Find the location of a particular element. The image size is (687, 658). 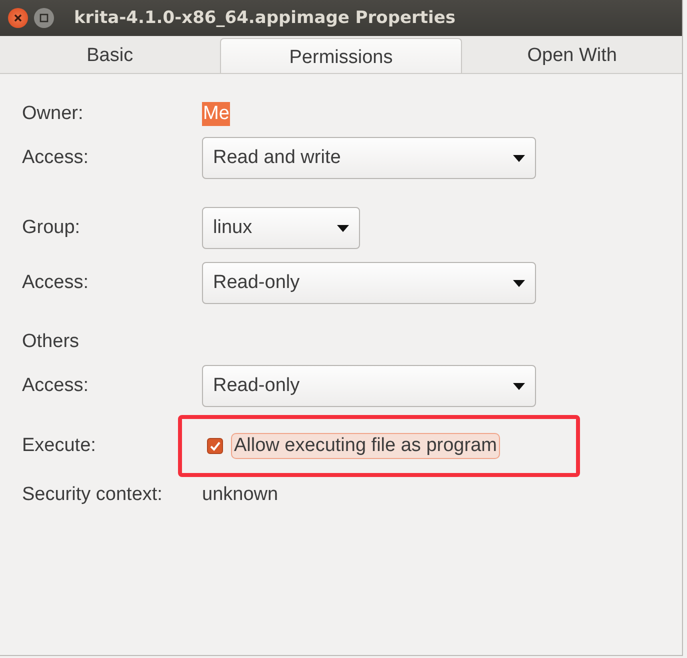

section-heading: Others is located at coordinates (51, 342).